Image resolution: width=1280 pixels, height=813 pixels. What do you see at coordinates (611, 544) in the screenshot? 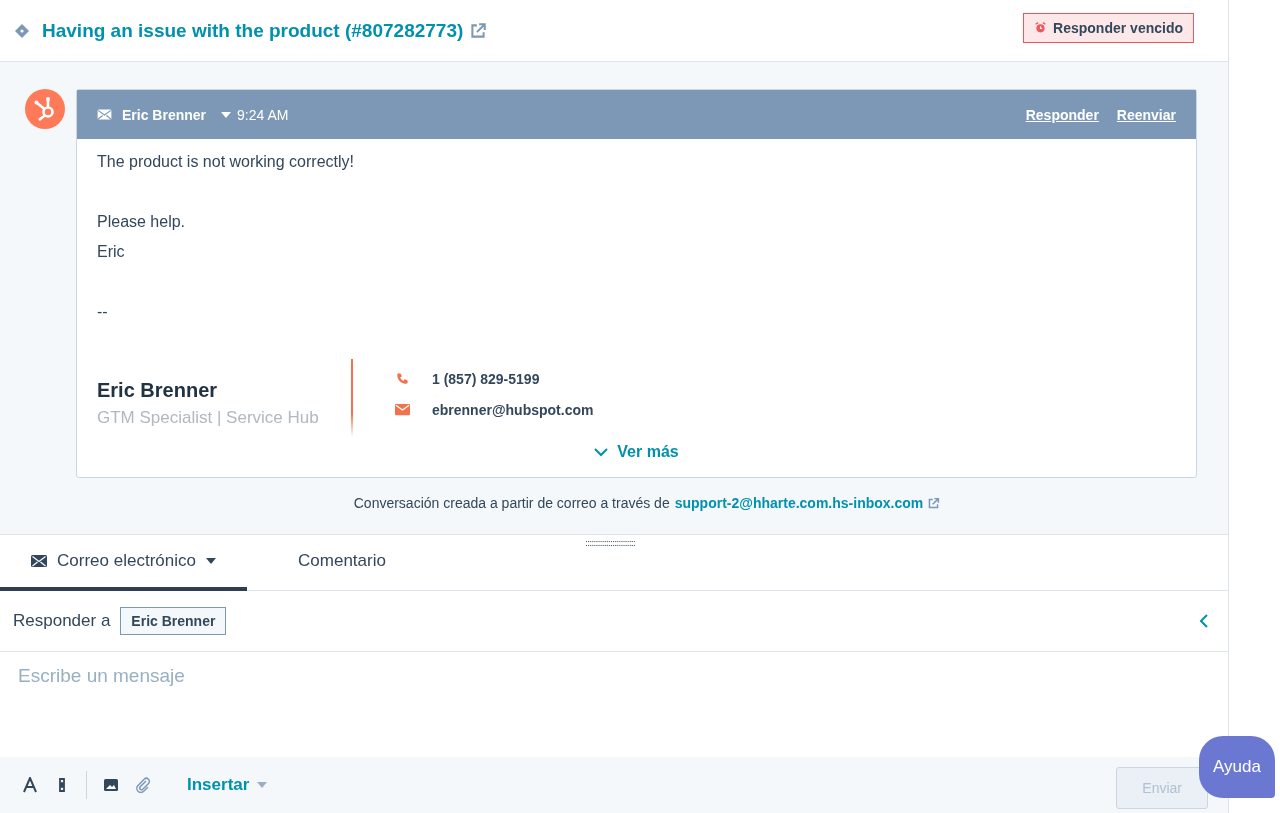
I see `drag-handle-icon` at bounding box center [611, 544].